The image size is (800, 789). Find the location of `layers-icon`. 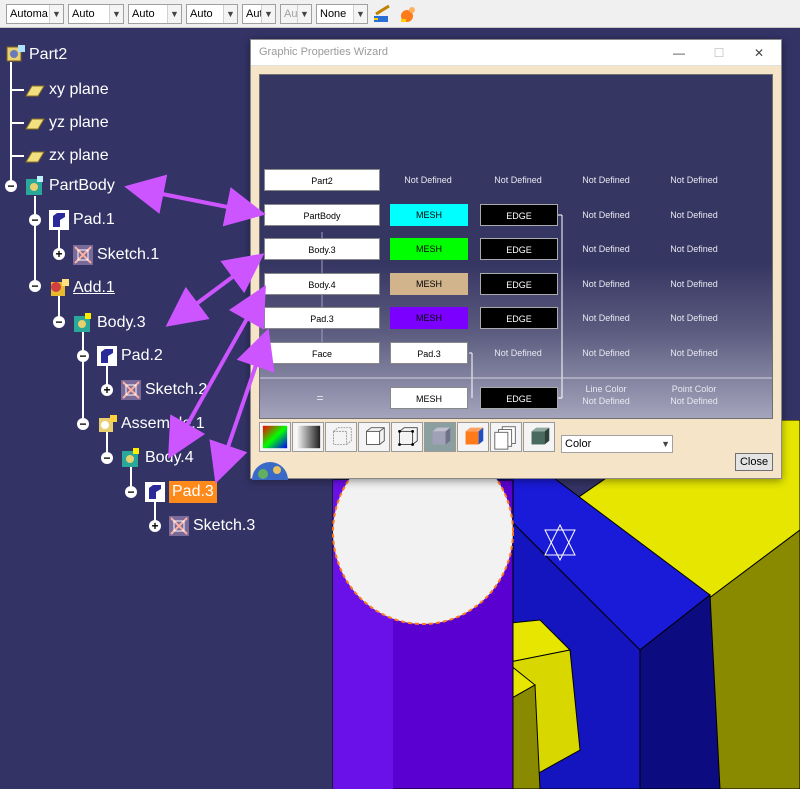

layers-icon is located at coordinates (506, 437).